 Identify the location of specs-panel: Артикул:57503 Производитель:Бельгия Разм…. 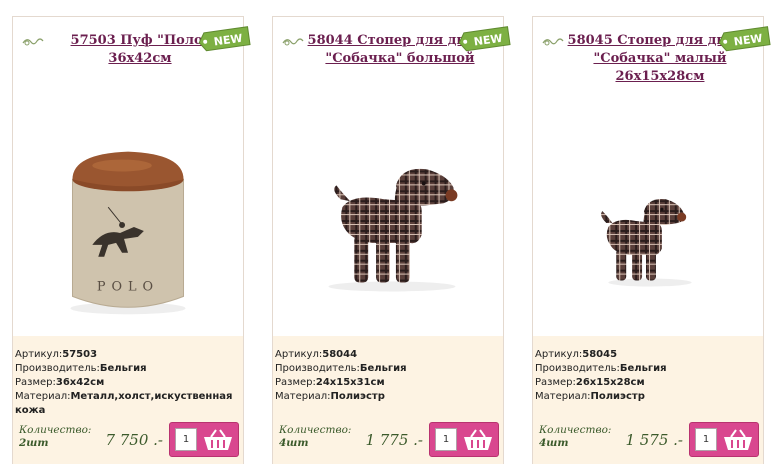
(128, 378).